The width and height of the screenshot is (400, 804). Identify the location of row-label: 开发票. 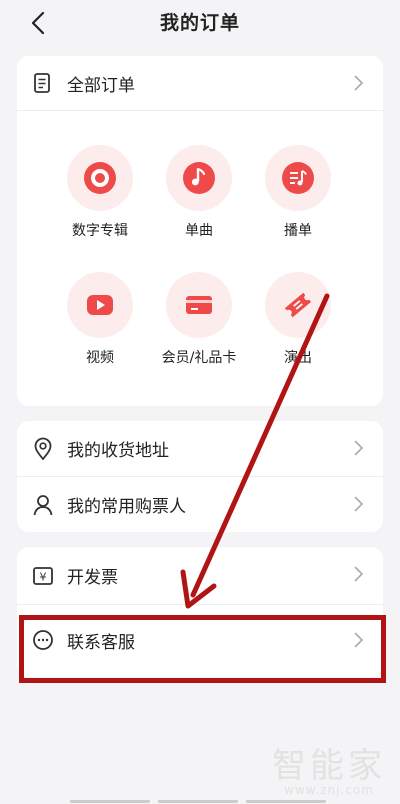
(92, 578).